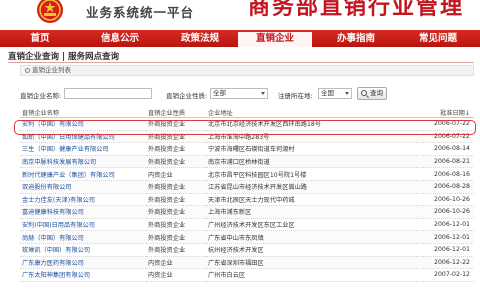 This screenshot has height=300, width=480. What do you see at coordinates (58, 225) in the screenshot?
I see `enterprise-link: 安利(中国)日用品有限公司` at bounding box center [58, 225].